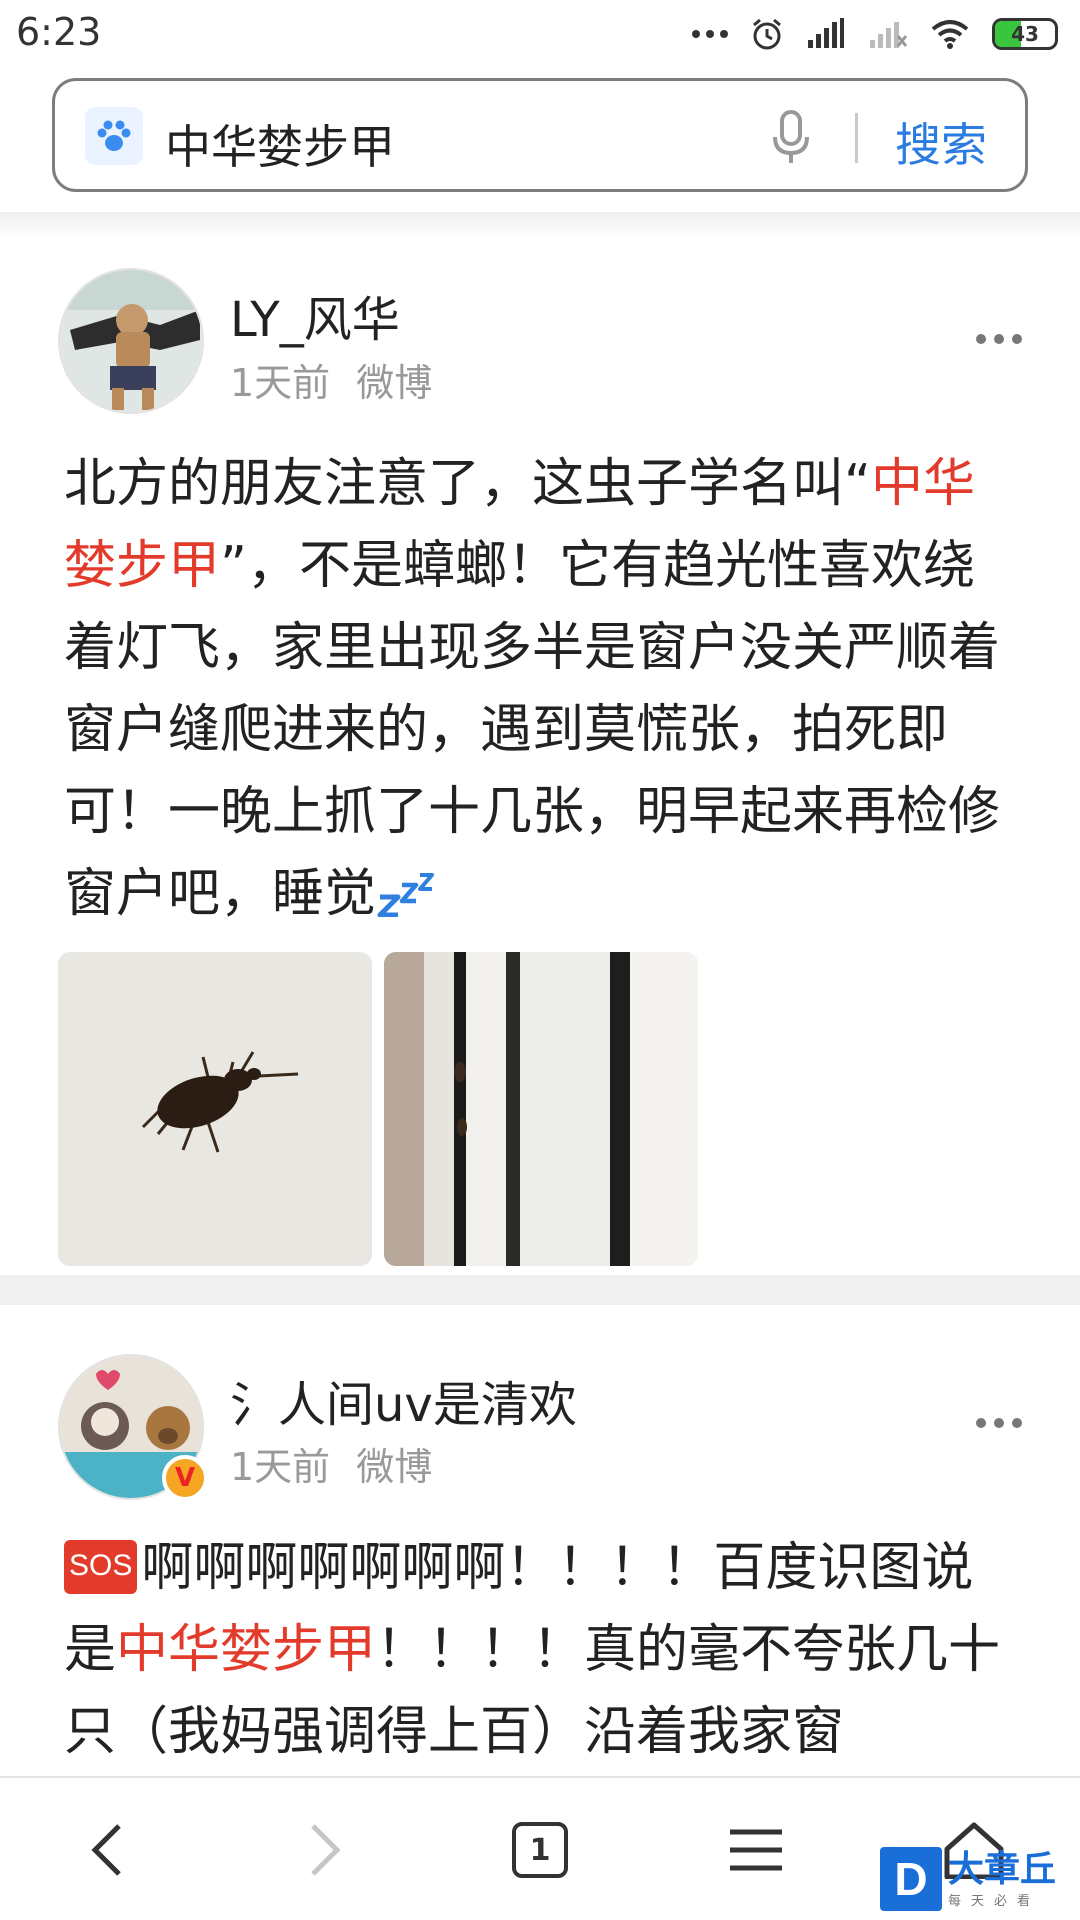  What do you see at coordinates (540, 34) in the screenshot?
I see `status-bar: 6:23 43` at bounding box center [540, 34].